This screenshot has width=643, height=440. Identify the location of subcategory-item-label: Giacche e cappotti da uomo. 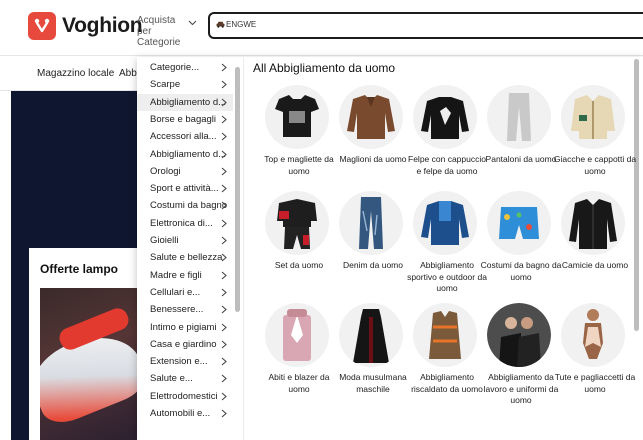
(595, 165).